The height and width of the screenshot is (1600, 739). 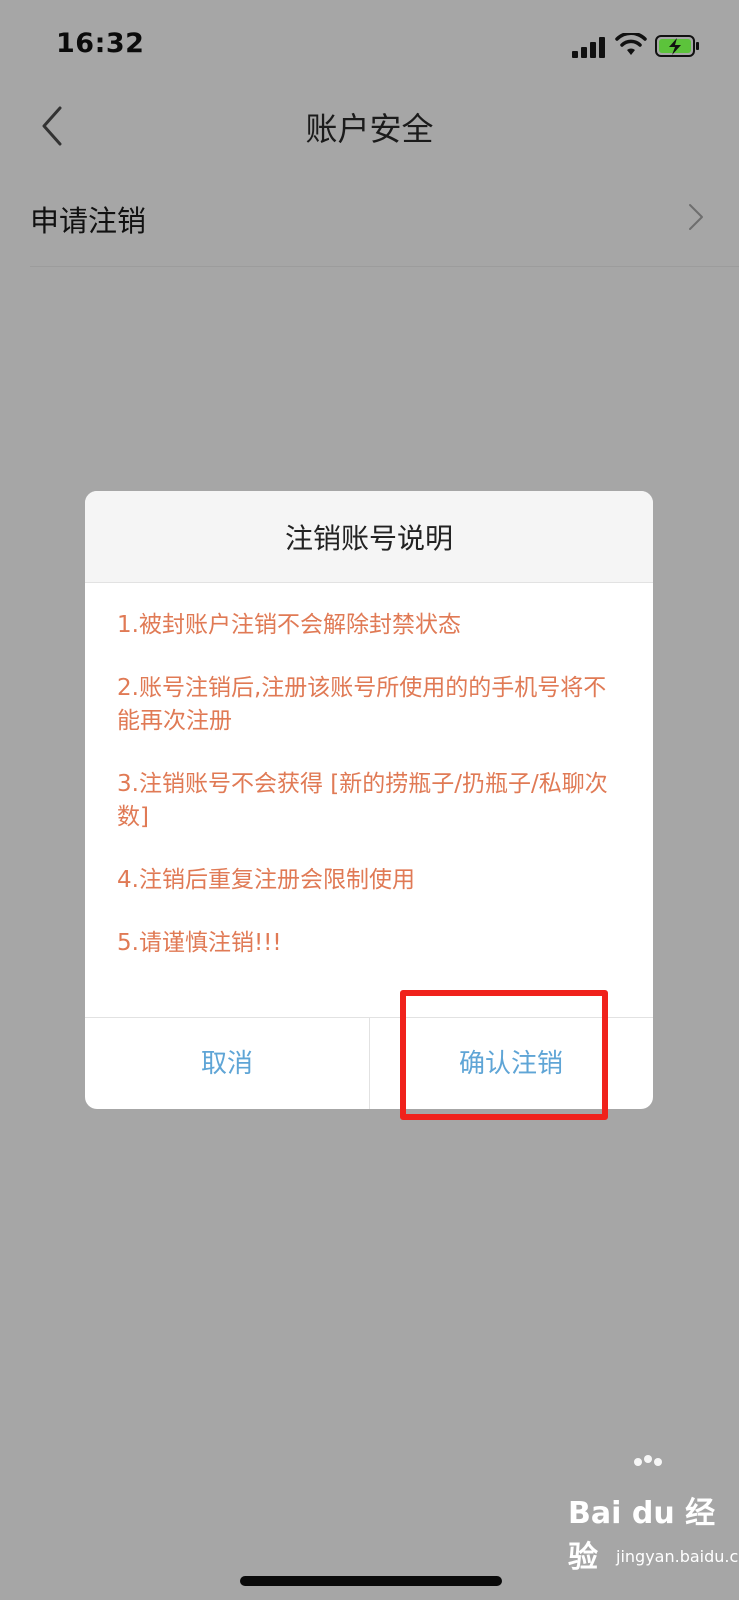 I want to click on list-item-apply-deactivation: 申请注销, so click(x=369, y=218).